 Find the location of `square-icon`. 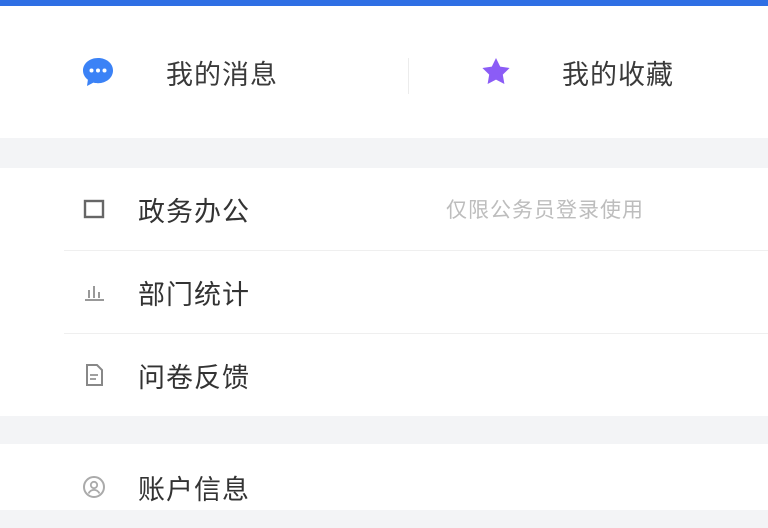

square-icon is located at coordinates (94, 209).